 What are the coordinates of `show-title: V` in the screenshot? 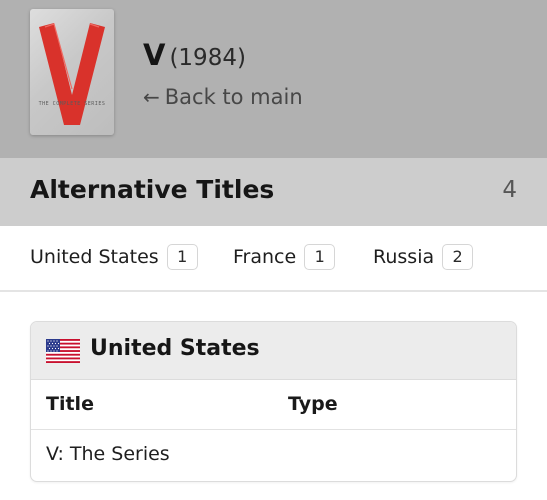 It's located at (154, 55).